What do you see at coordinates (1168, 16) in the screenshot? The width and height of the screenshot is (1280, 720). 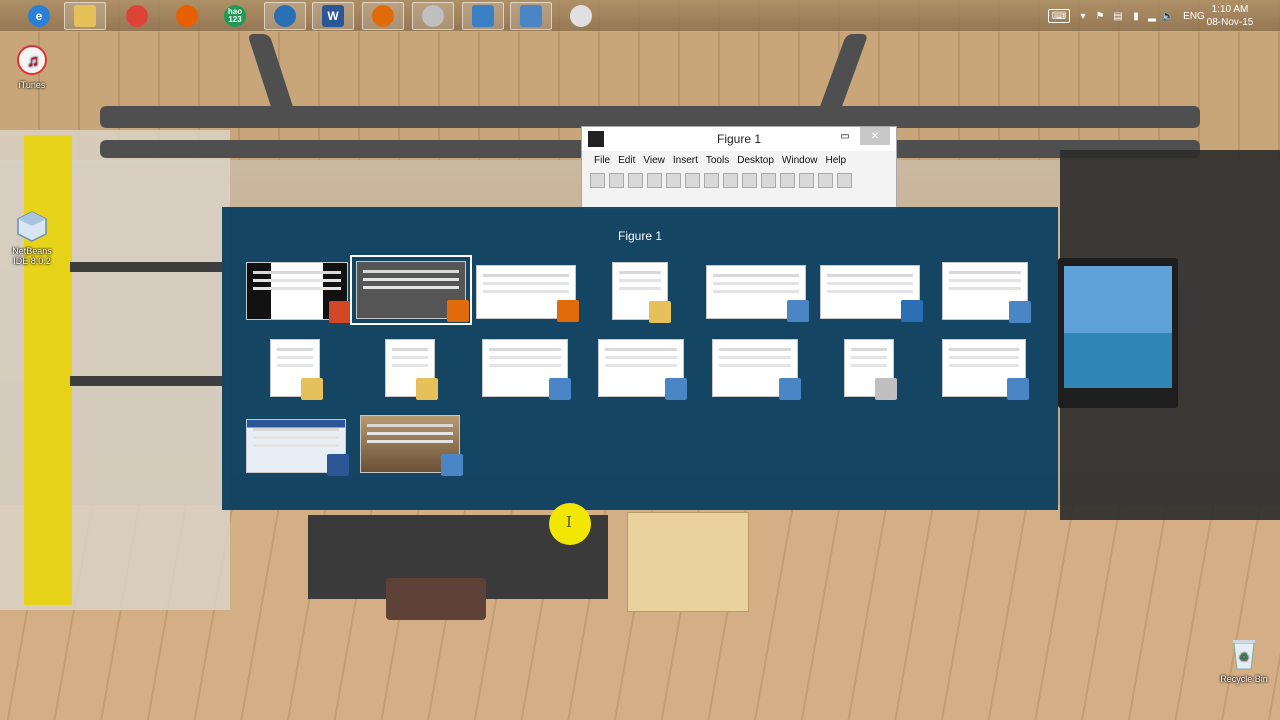 I see `volume-icon: 🔈` at bounding box center [1168, 16].